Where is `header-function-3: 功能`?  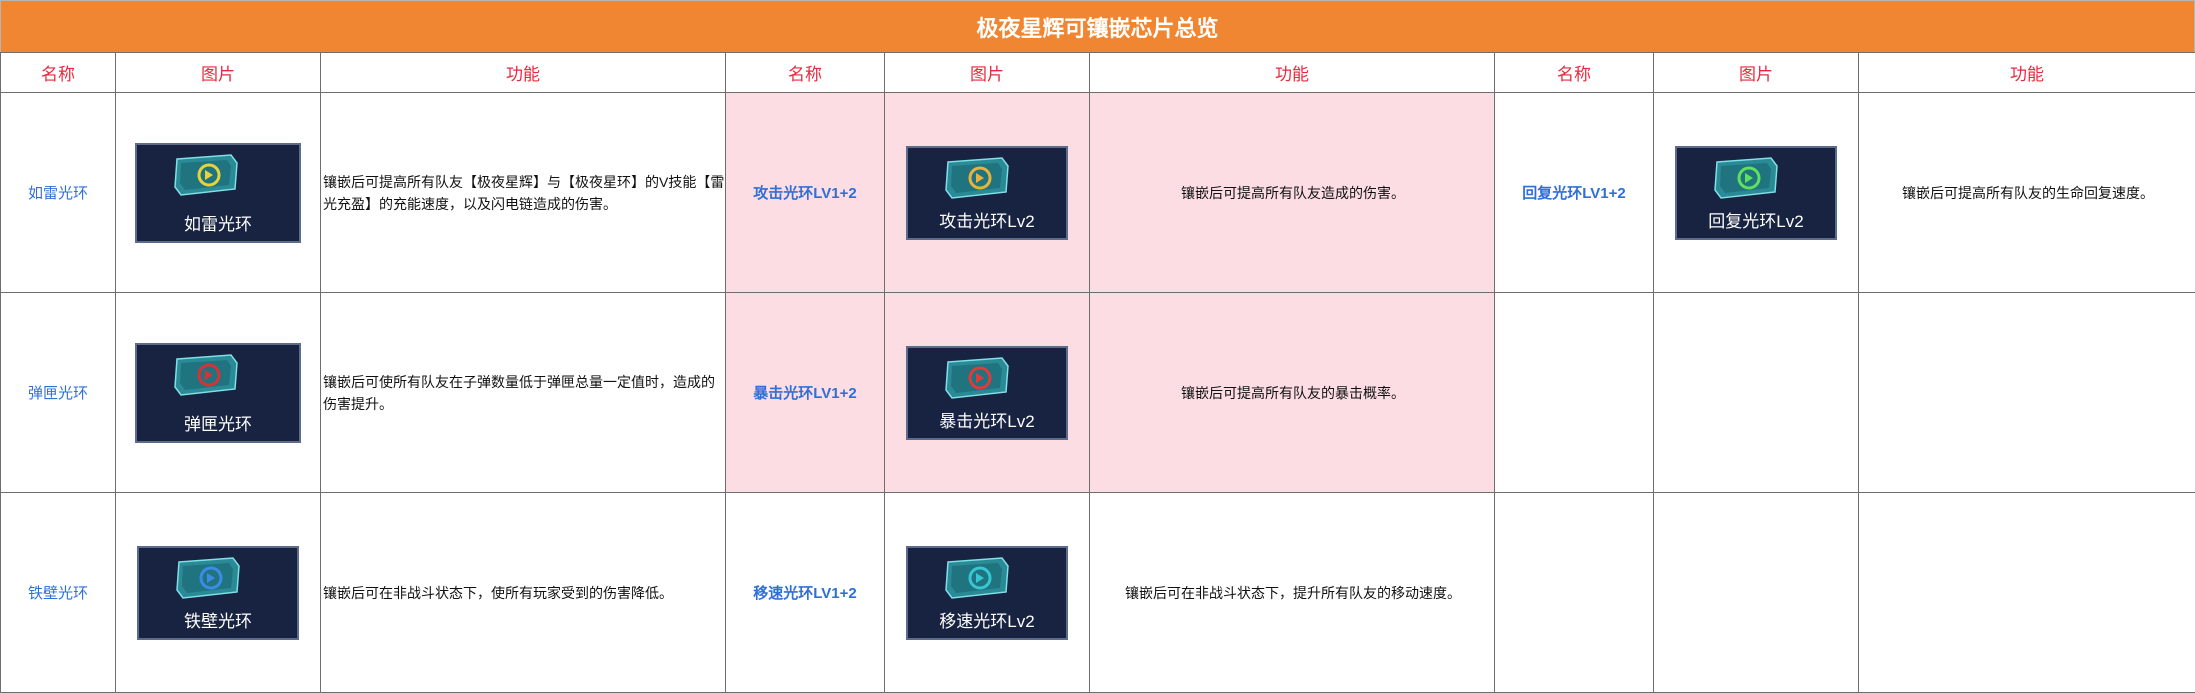 header-function-3: 功能 is located at coordinates (2026, 72).